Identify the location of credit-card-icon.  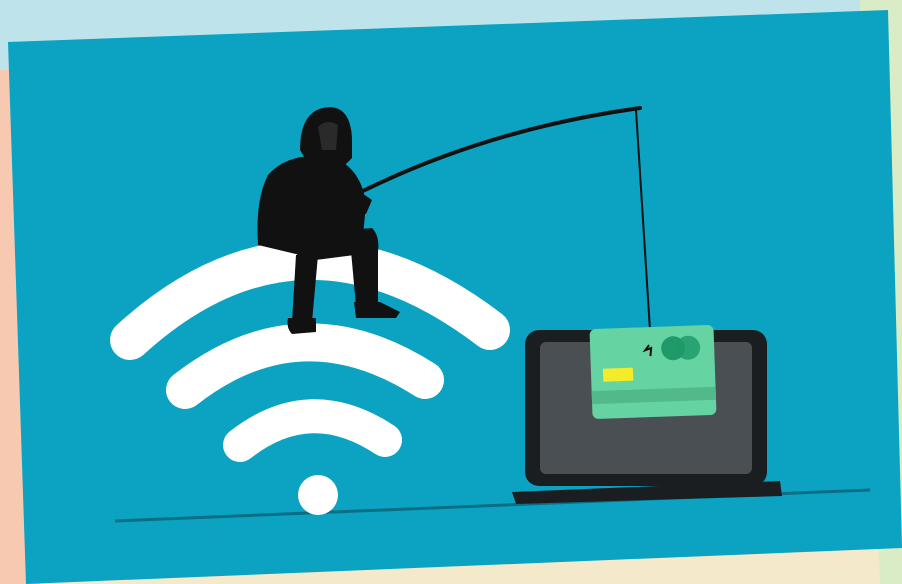
(653, 372).